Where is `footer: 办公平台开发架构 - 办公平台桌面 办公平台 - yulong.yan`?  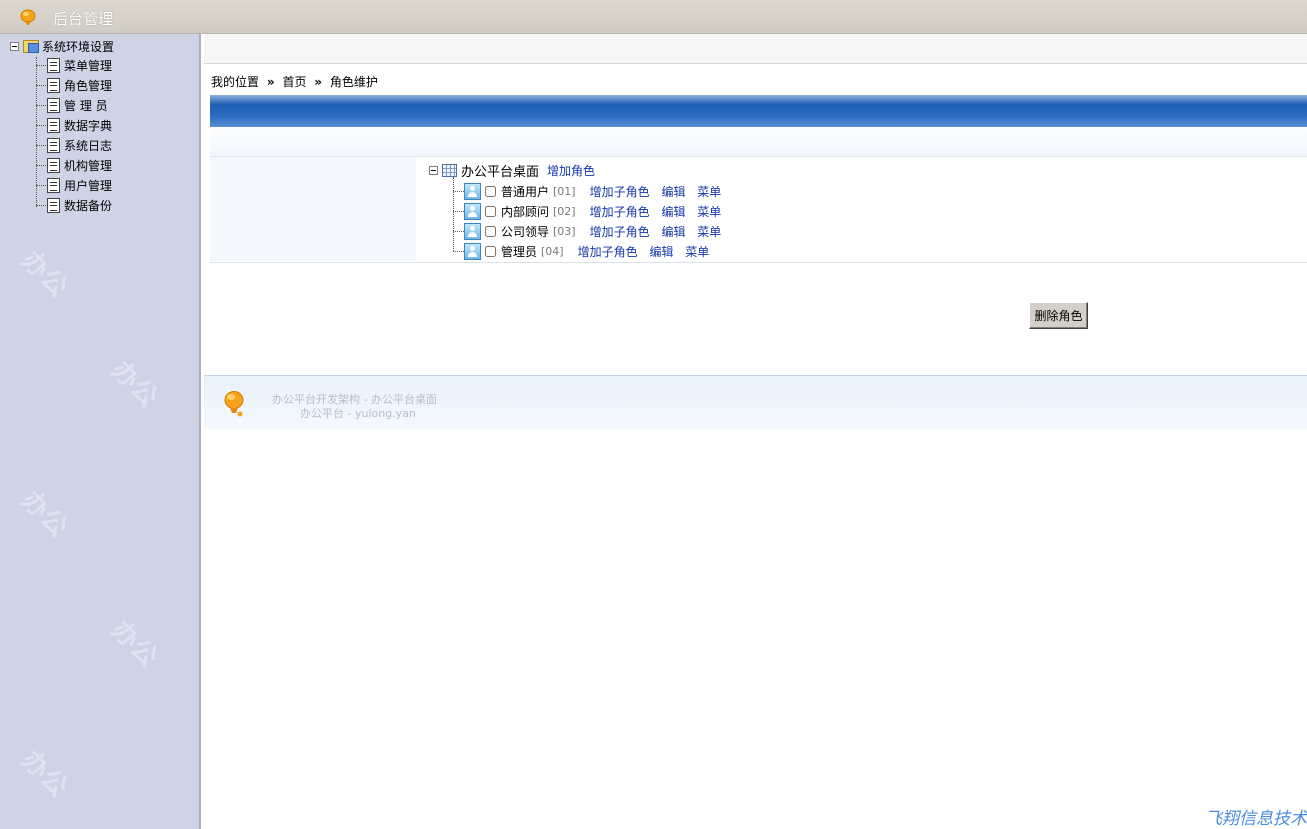
footer: 办公平台开发架构 - 办公平台桌面 办公平台 - yulong.yan is located at coordinates (755, 402).